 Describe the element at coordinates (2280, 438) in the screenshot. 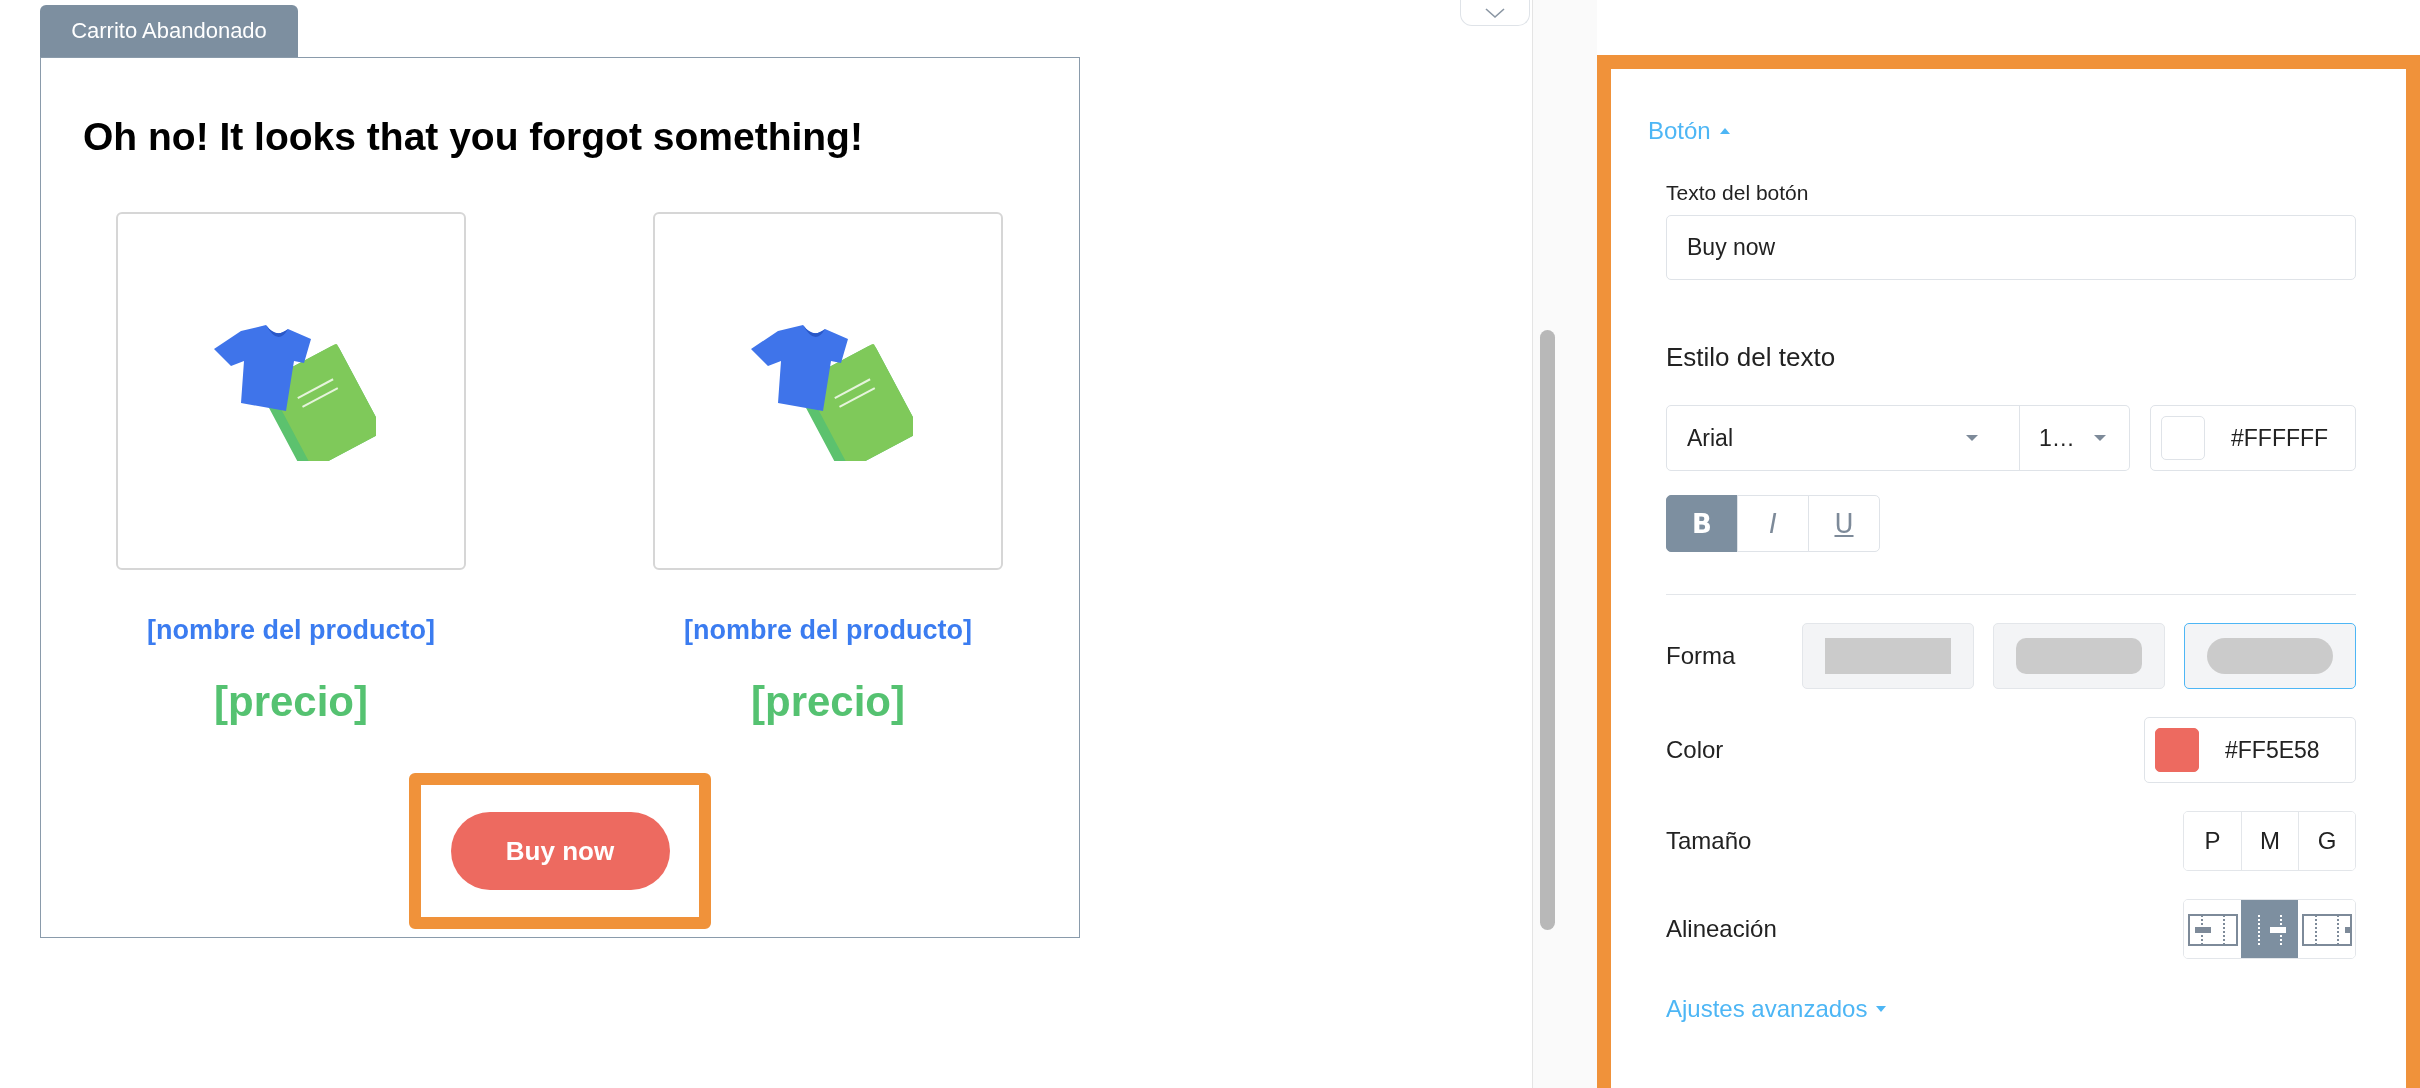

I see `color-value: #FFFFFF` at that location.